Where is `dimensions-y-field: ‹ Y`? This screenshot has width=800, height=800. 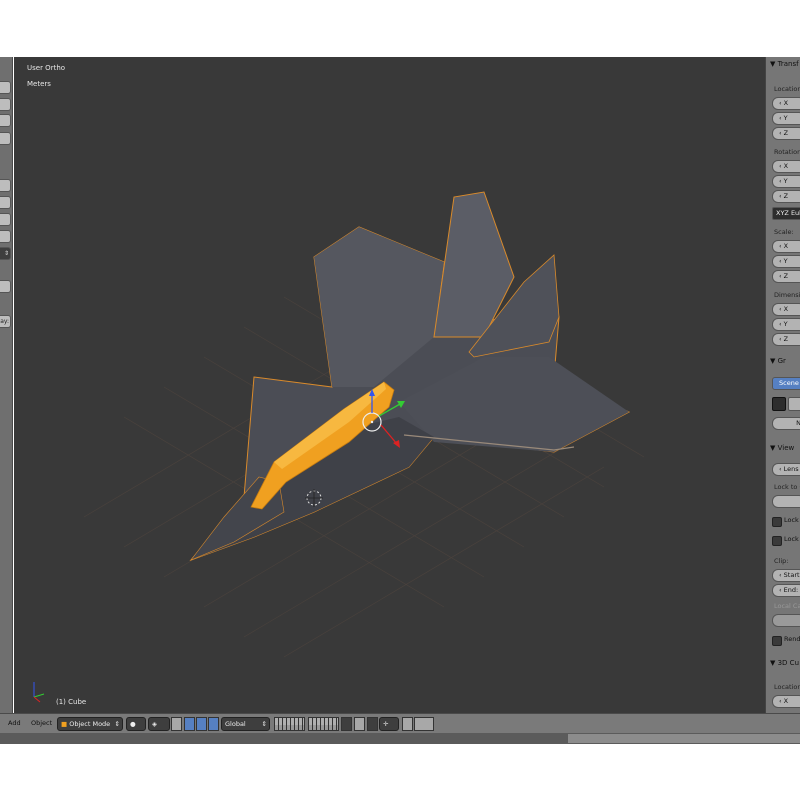 dimensions-y-field: ‹ Y is located at coordinates (786, 324).